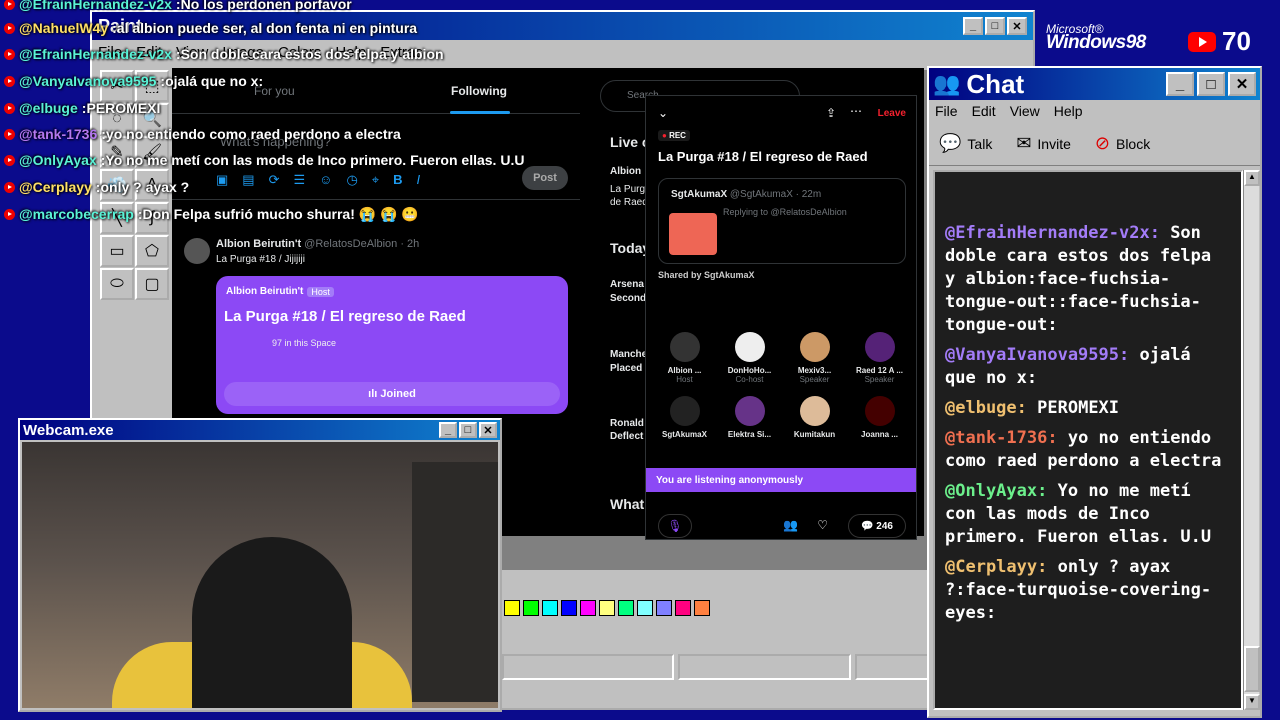 The height and width of the screenshot is (720, 1280). Describe the element at coordinates (831, 113) in the screenshot. I see `share-icon: ⇪` at that location.